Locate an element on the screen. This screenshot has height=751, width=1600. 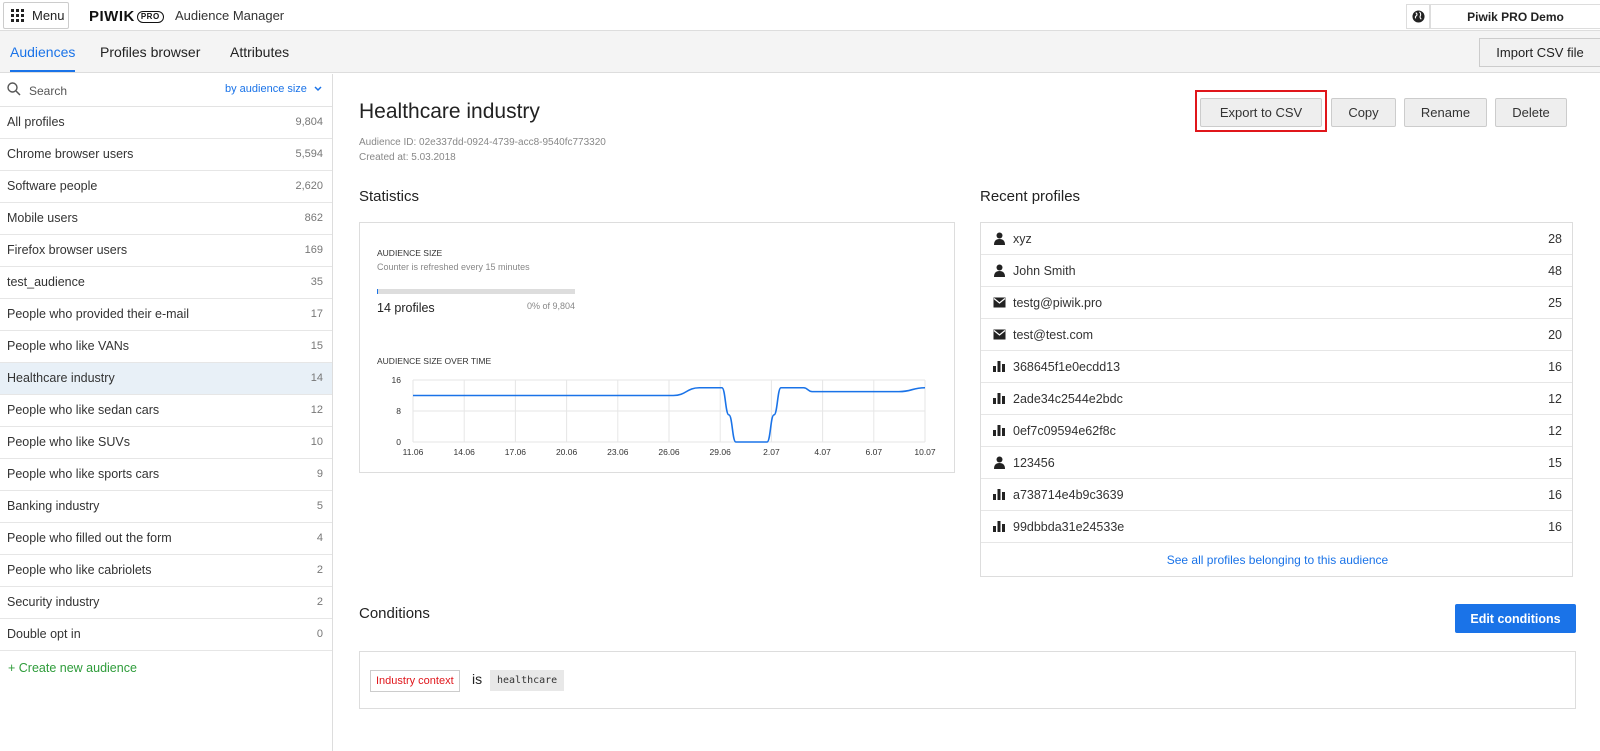
audience-item: Chrome browser users 5,594 is located at coordinates (166, 155).